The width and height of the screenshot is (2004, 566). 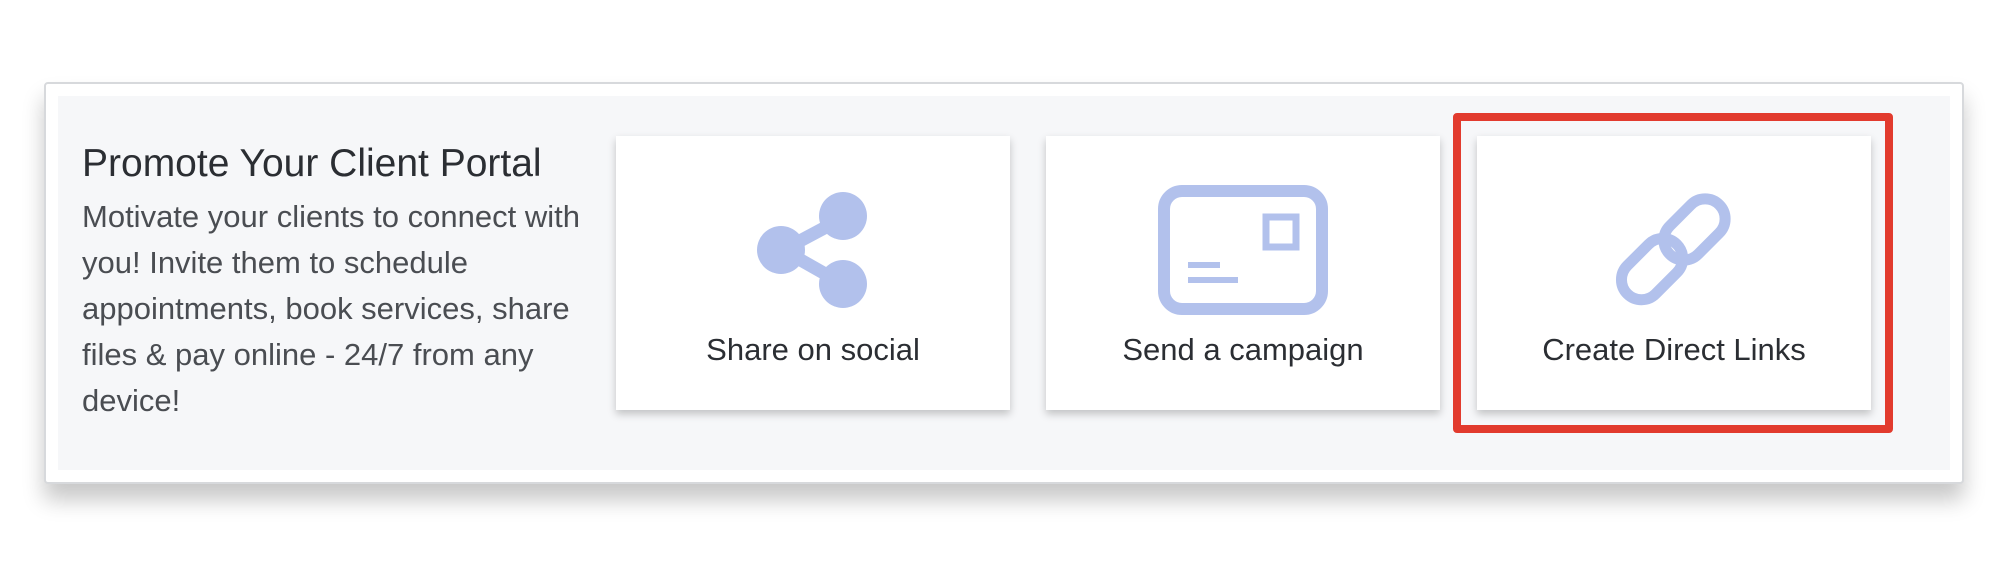 I want to click on send-campaign-card: Send a campaign, so click(x=1243, y=273).